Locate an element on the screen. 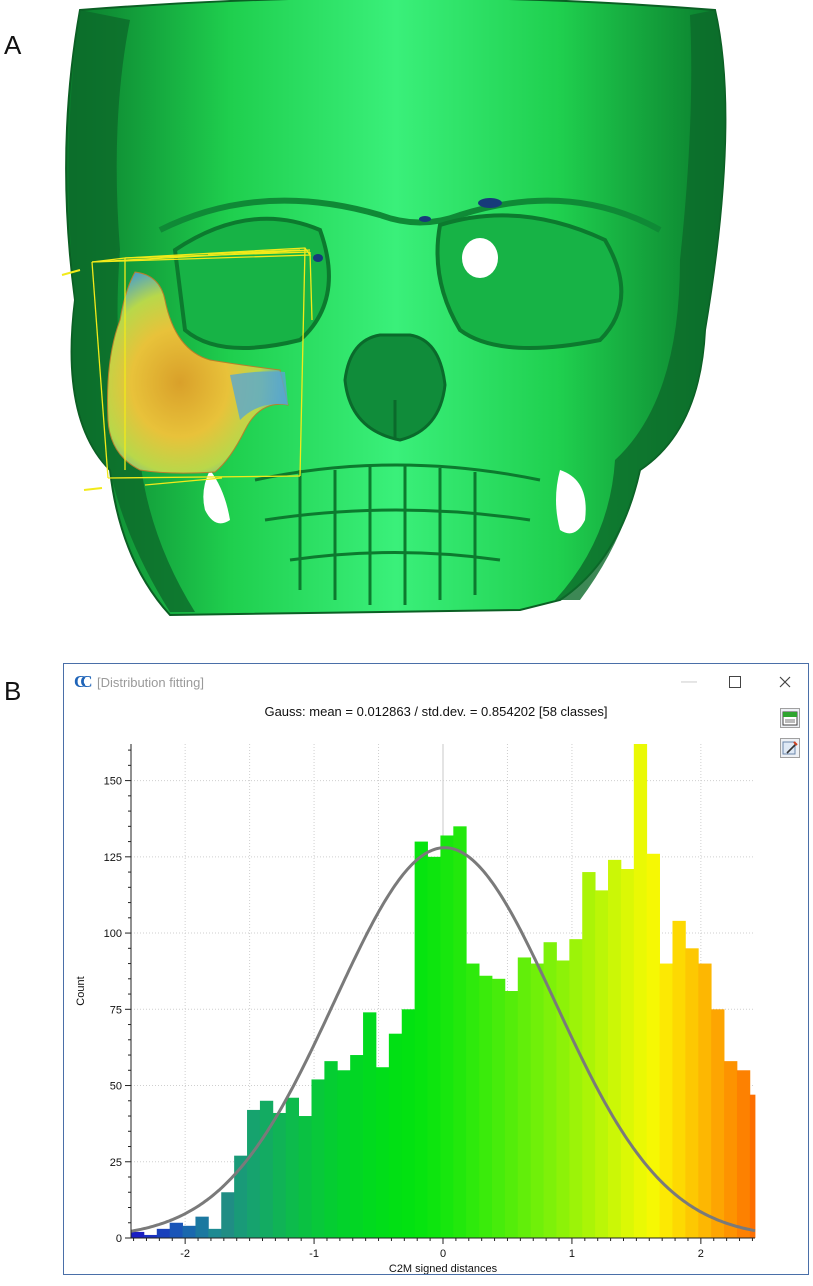 The height and width of the screenshot is (1286, 813). x-tick-label: 1 is located at coordinates (572, 1254).